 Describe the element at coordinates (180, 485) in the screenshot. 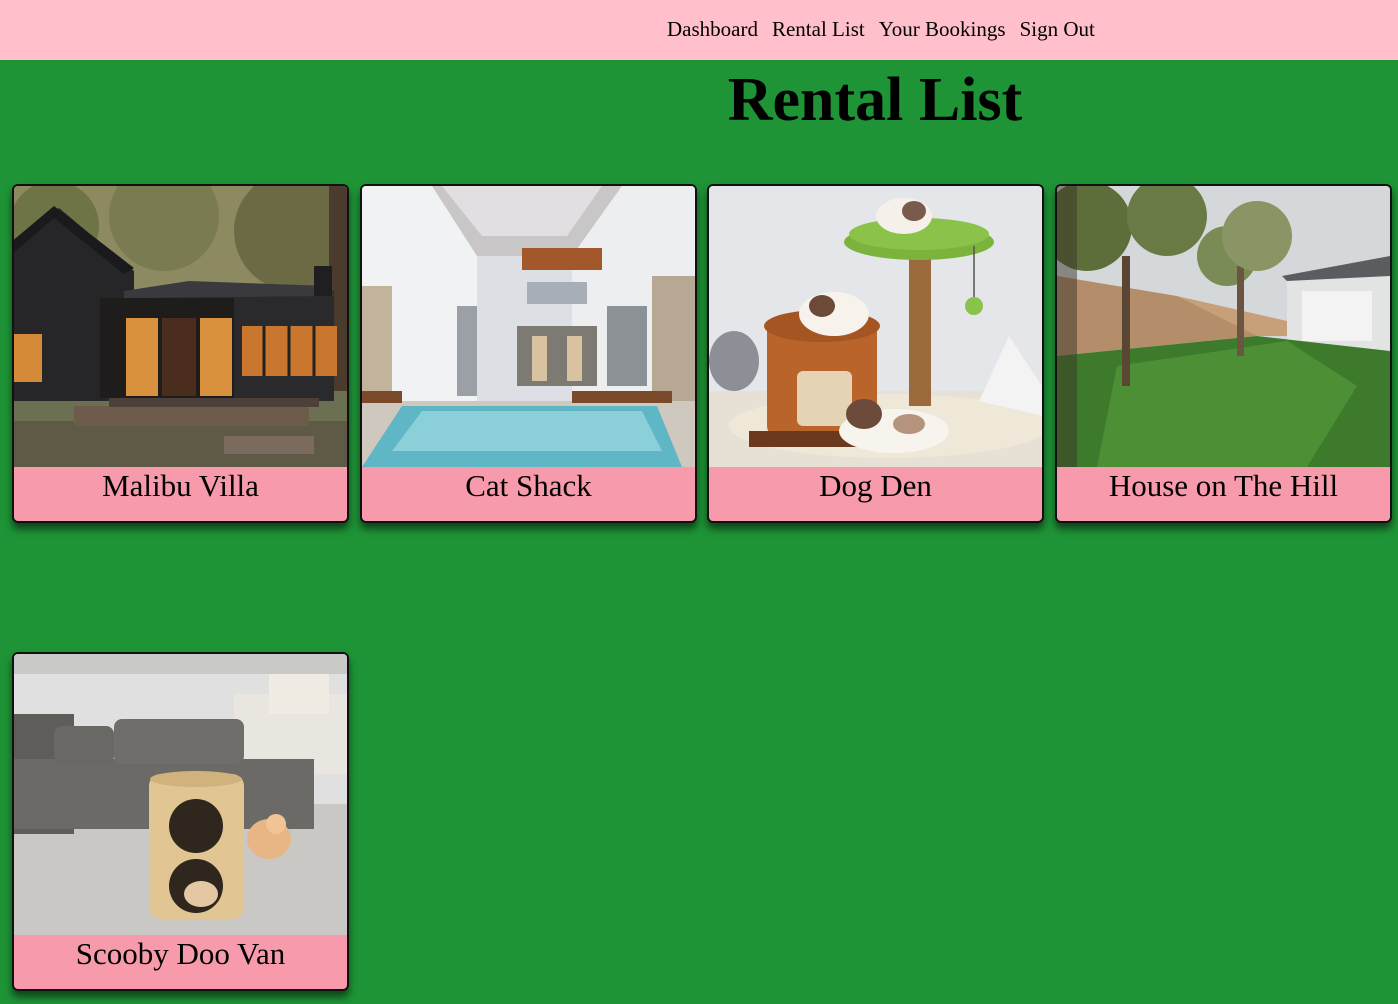

I see `rental-name-label: Malibu Villa` at that location.